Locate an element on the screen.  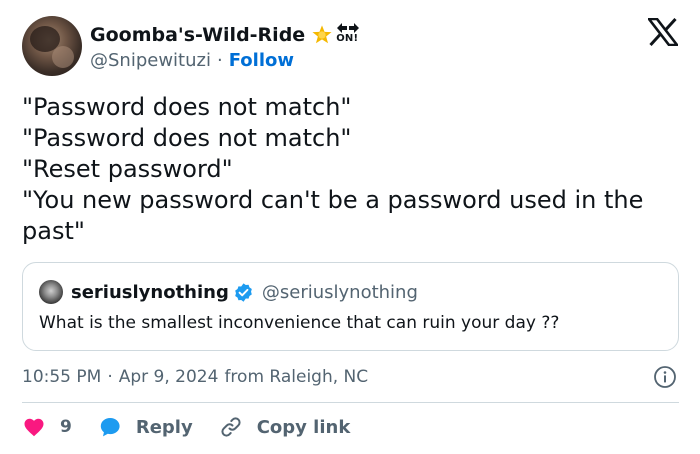
verified-icon is located at coordinates (243, 292).